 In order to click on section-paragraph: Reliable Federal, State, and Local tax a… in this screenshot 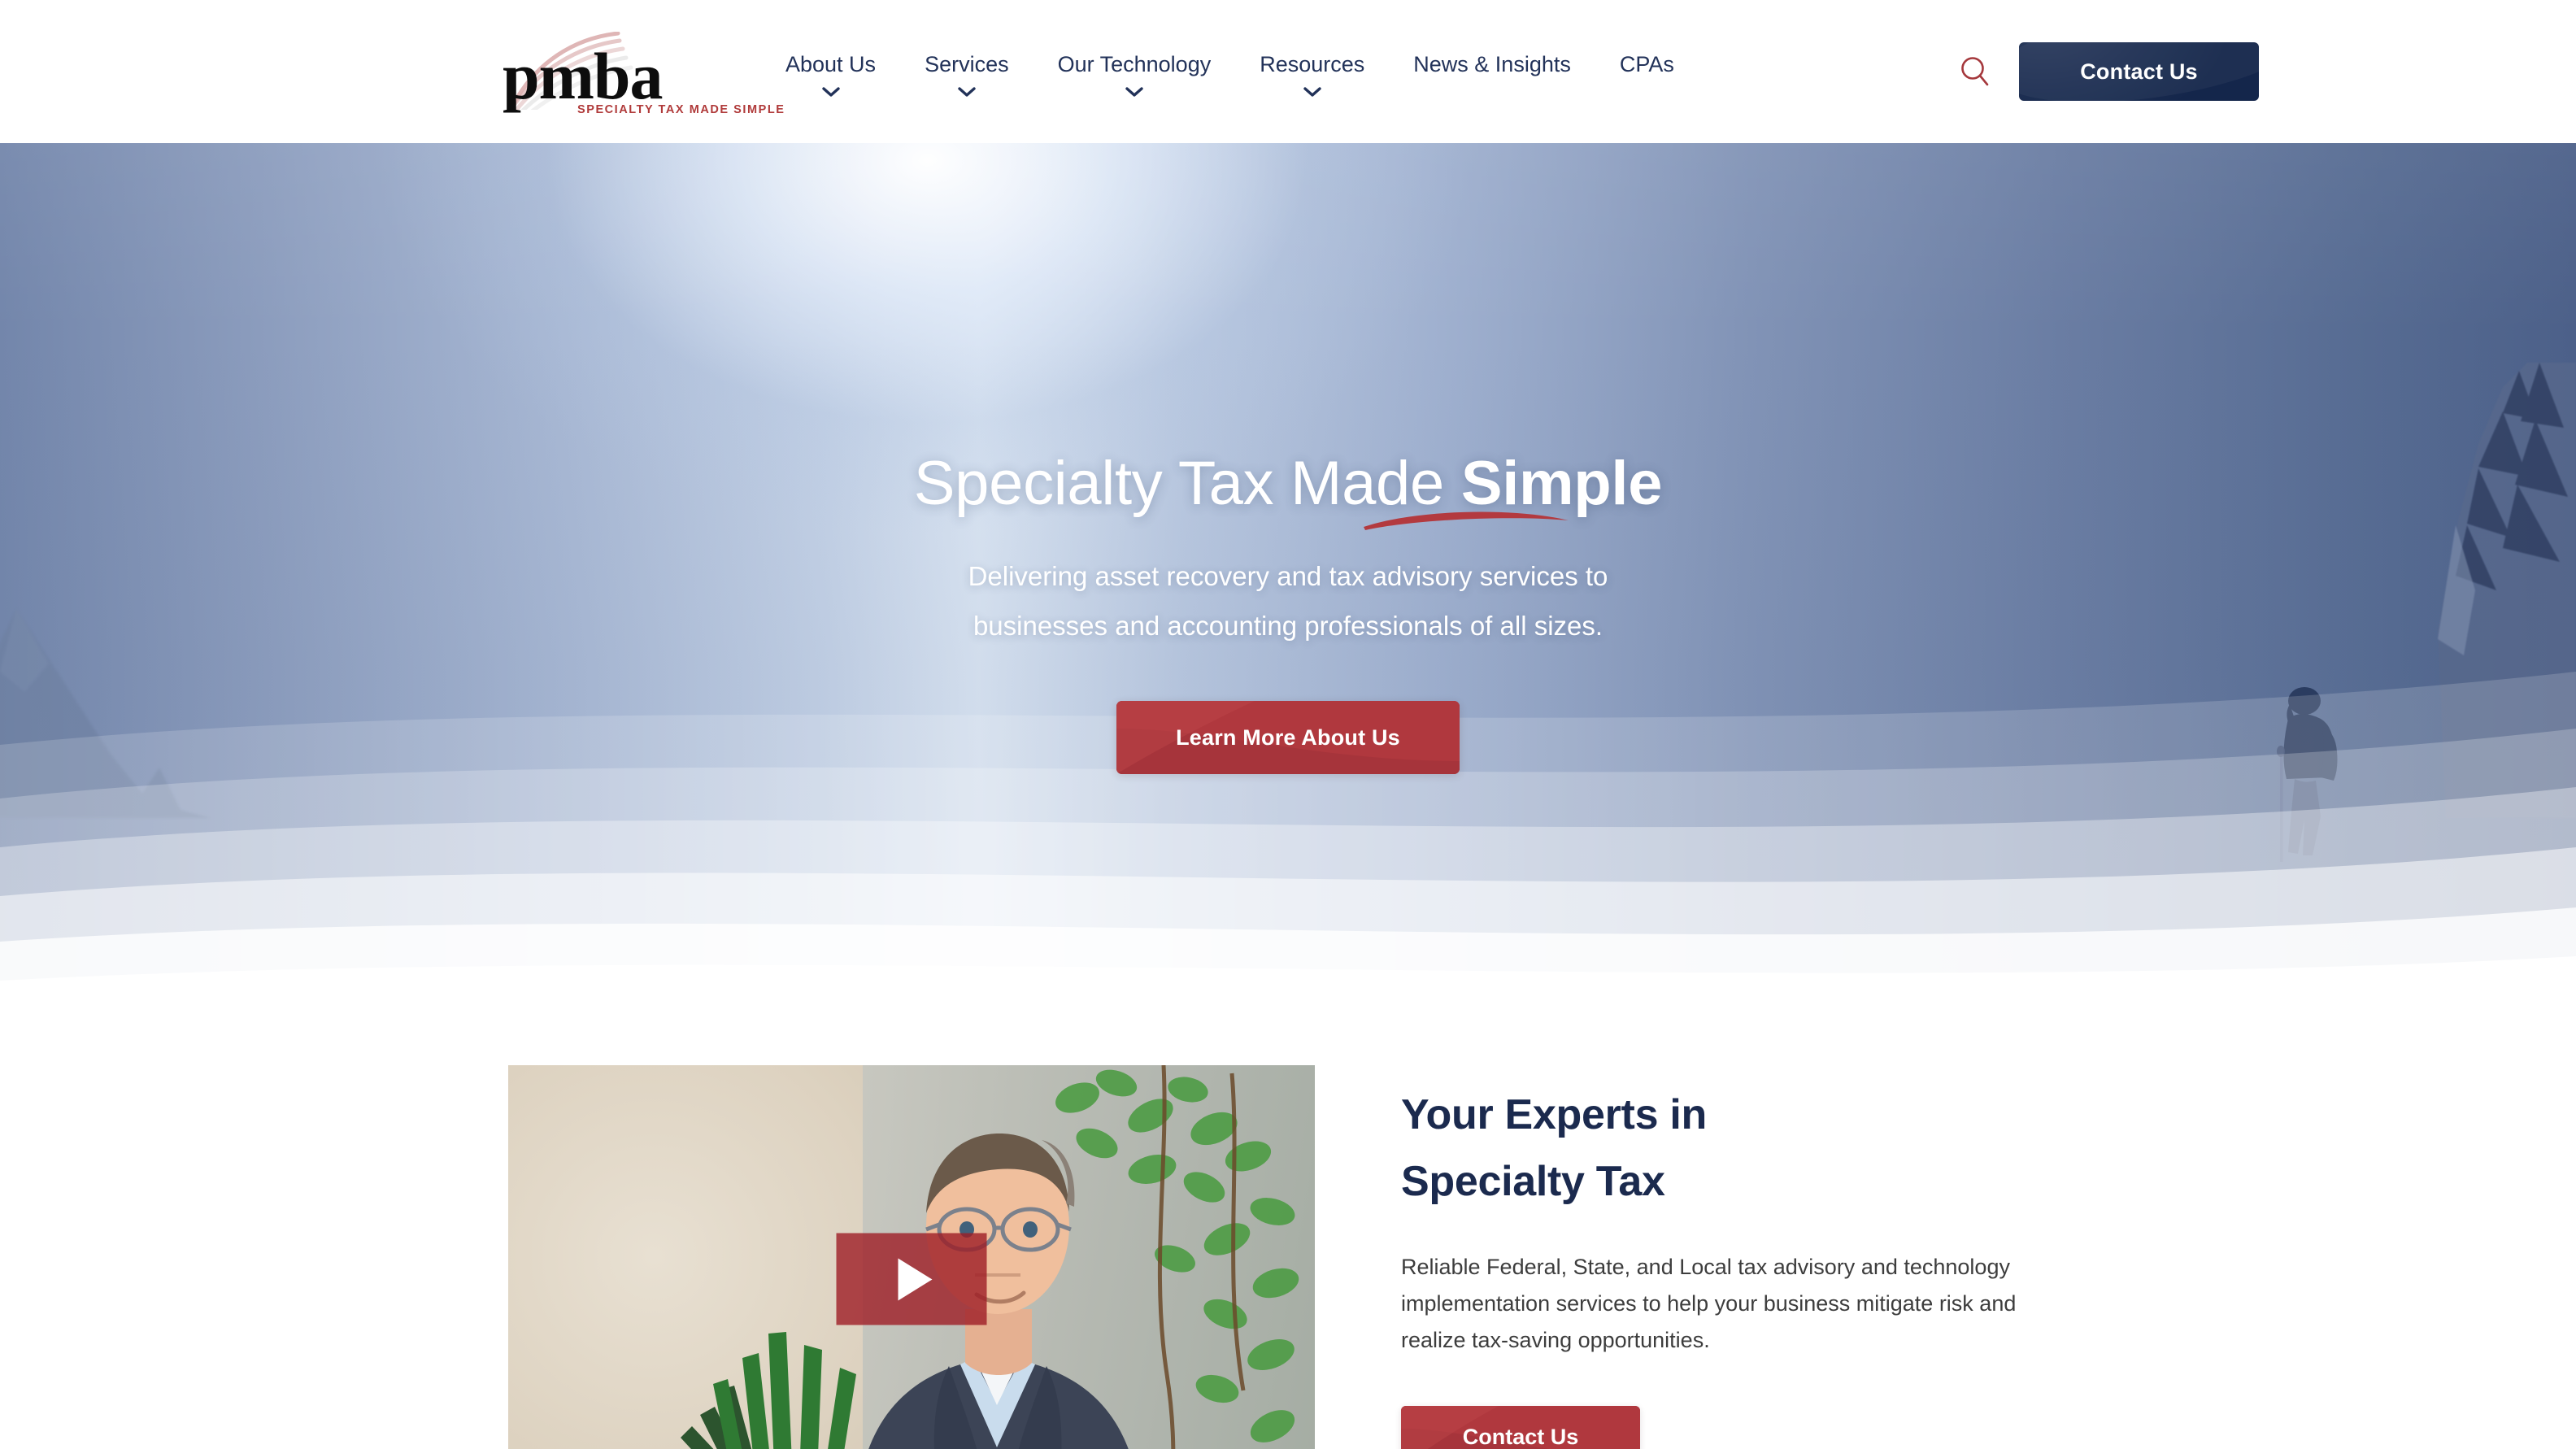, I will do `click(1709, 1303)`.